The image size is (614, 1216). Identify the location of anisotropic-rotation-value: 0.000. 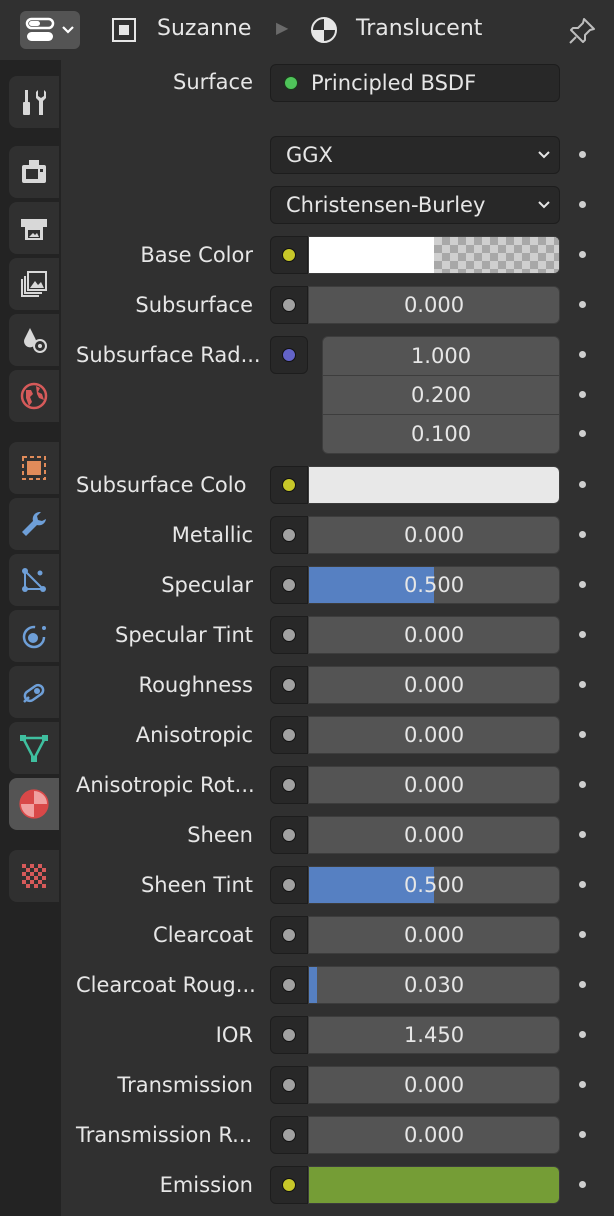
(434, 785).